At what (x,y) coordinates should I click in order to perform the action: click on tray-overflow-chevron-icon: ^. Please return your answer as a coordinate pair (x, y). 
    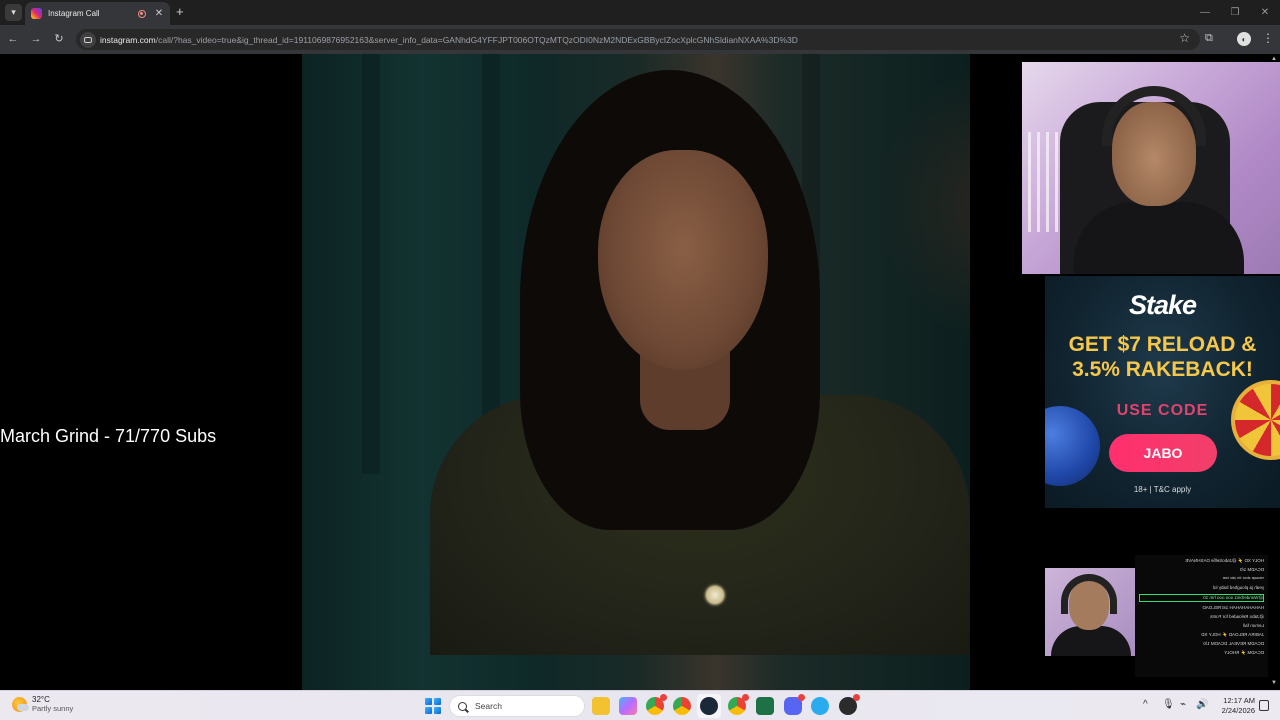
    Looking at the image, I should click on (1145, 704).